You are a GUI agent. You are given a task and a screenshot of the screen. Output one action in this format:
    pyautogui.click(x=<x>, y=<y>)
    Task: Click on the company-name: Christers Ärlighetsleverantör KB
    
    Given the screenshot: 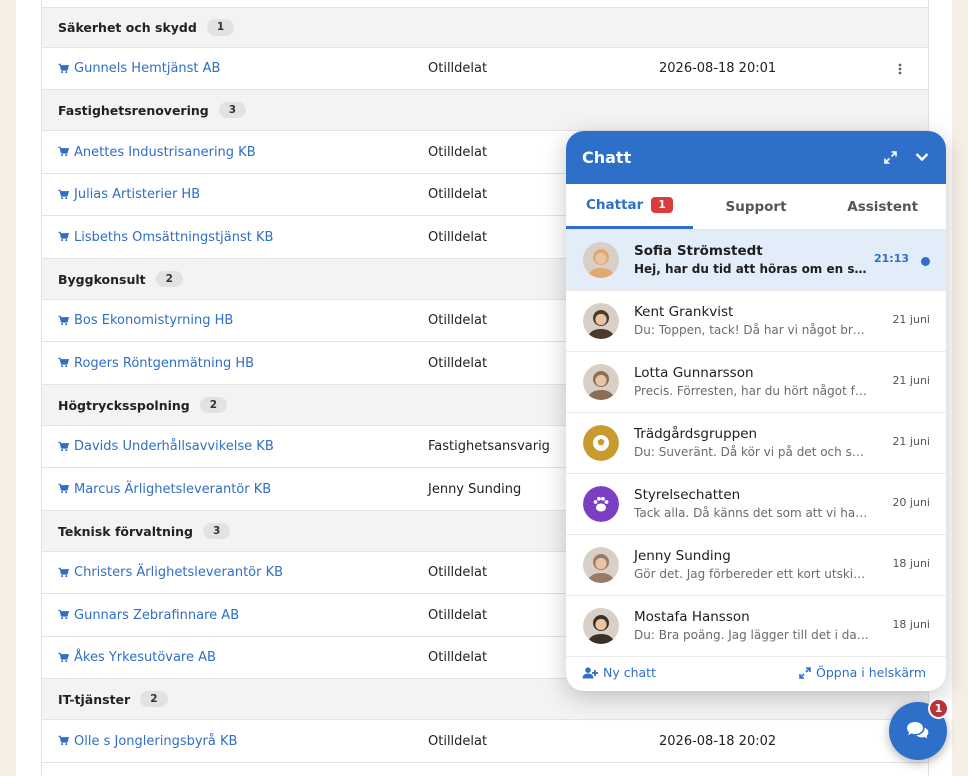 What is the action you would take?
    pyautogui.click(x=179, y=572)
    